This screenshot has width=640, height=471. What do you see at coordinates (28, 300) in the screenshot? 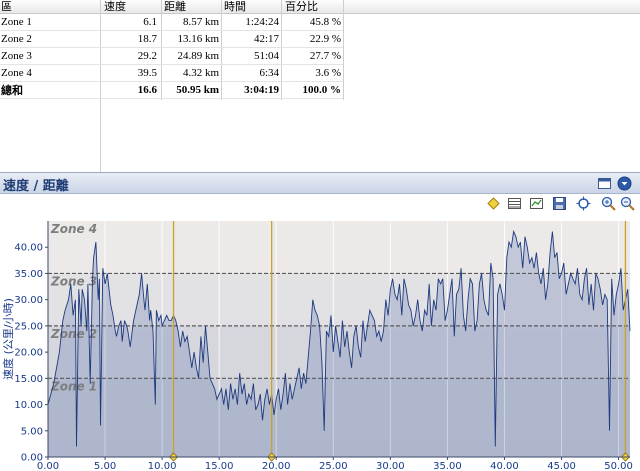
I see `y-tick-label: 30.00` at bounding box center [28, 300].